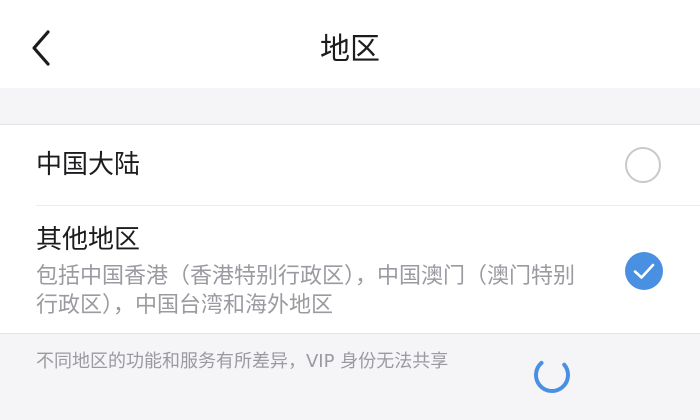 The height and width of the screenshot is (420, 700). I want to click on region-option-description: 包括中国香港（香港特别行政区），中国澳门（澳门特别行政区），中国台湾和海外地区, so click(306, 291).